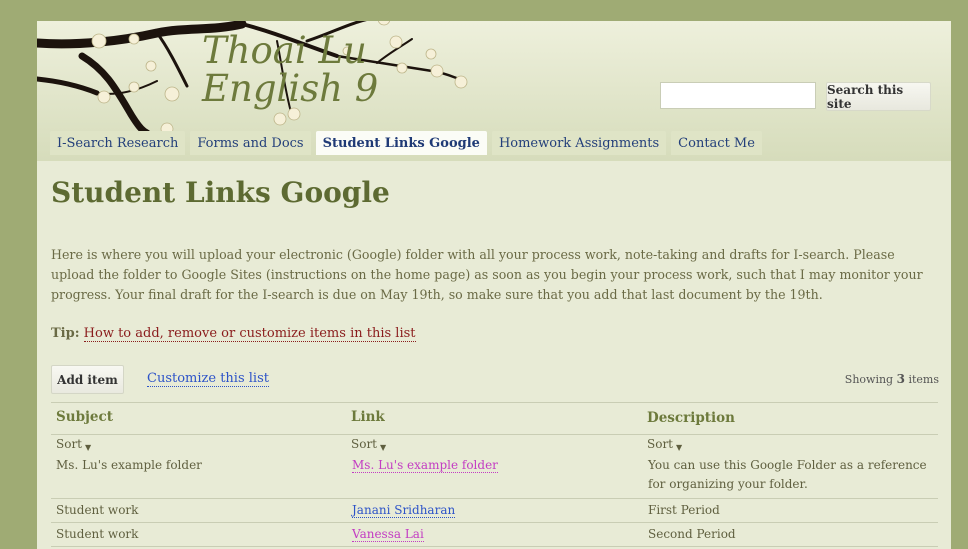 Image resolution: width=968 pixels, height=549 pixels. Describe the element at coordinates (87, 379) in the screenshot. I see `add-item-button: Add item` at that location.